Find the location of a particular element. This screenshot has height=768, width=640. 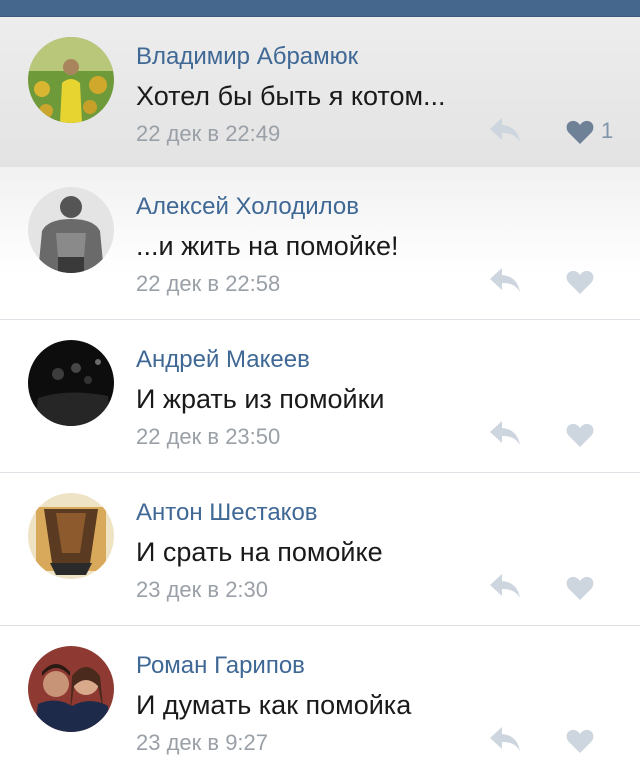

like-count: 1 is located at coordinates (607, 130).